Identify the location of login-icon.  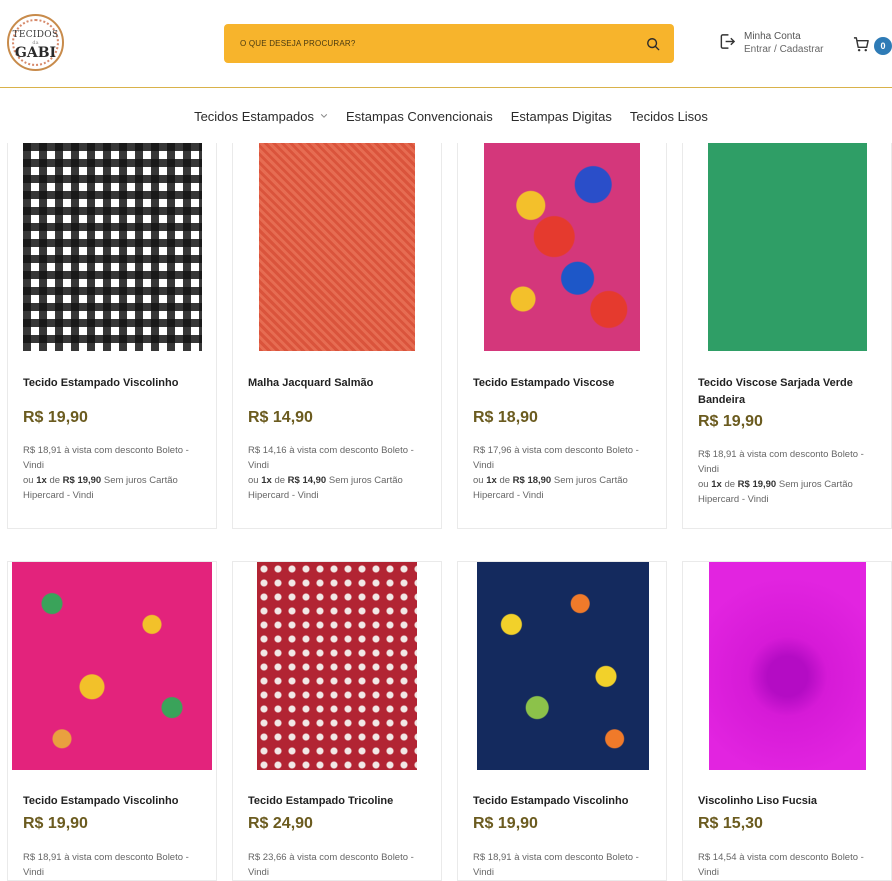
(728, 41).